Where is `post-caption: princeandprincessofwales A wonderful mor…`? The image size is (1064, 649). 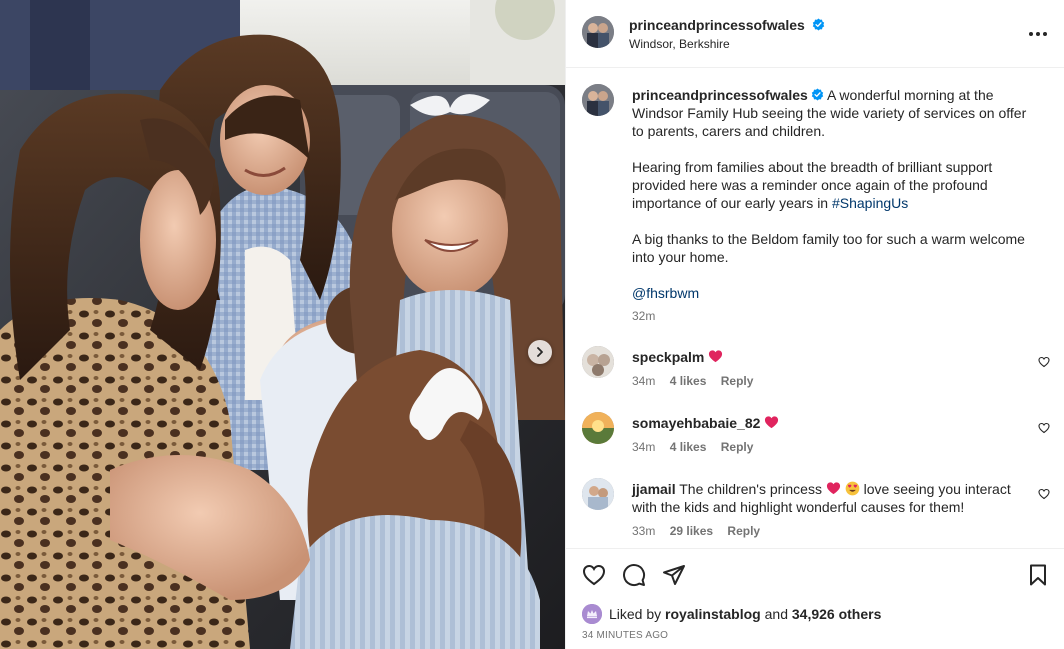
post-caption: princeandprincessofwales A wonderful mor… is located at coordinates (832, 194).